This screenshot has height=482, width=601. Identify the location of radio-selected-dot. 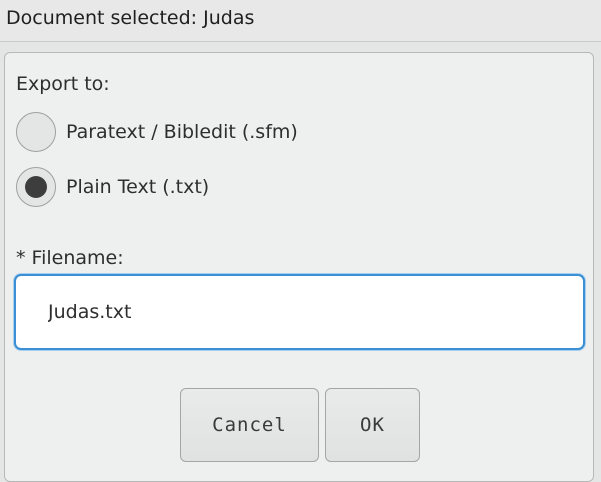
(36, 187).